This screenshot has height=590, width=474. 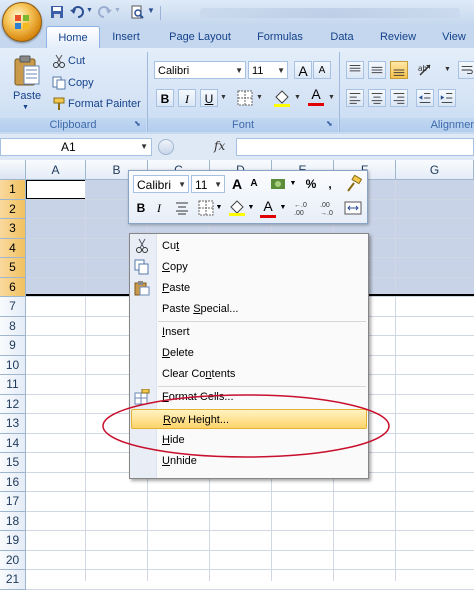 I want to click on mini-font-name-combo: Calibri ▼, so click(x=161, y=184).